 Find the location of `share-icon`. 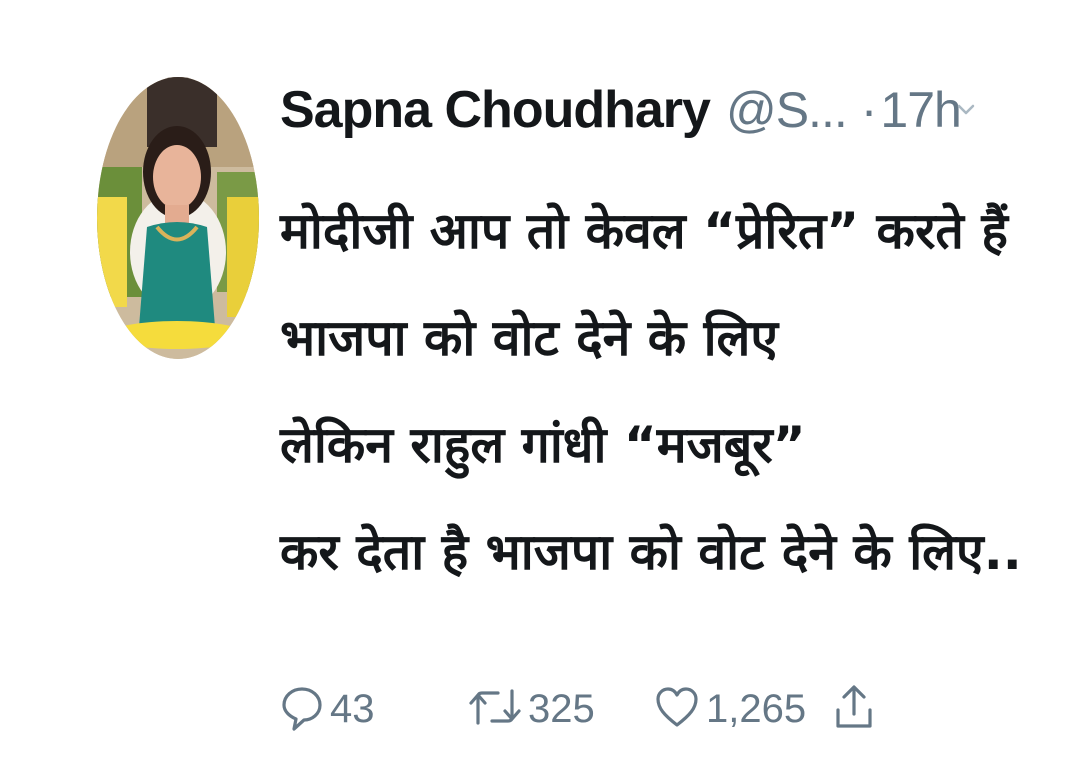

share-icon is located at coordinates (854, 709).